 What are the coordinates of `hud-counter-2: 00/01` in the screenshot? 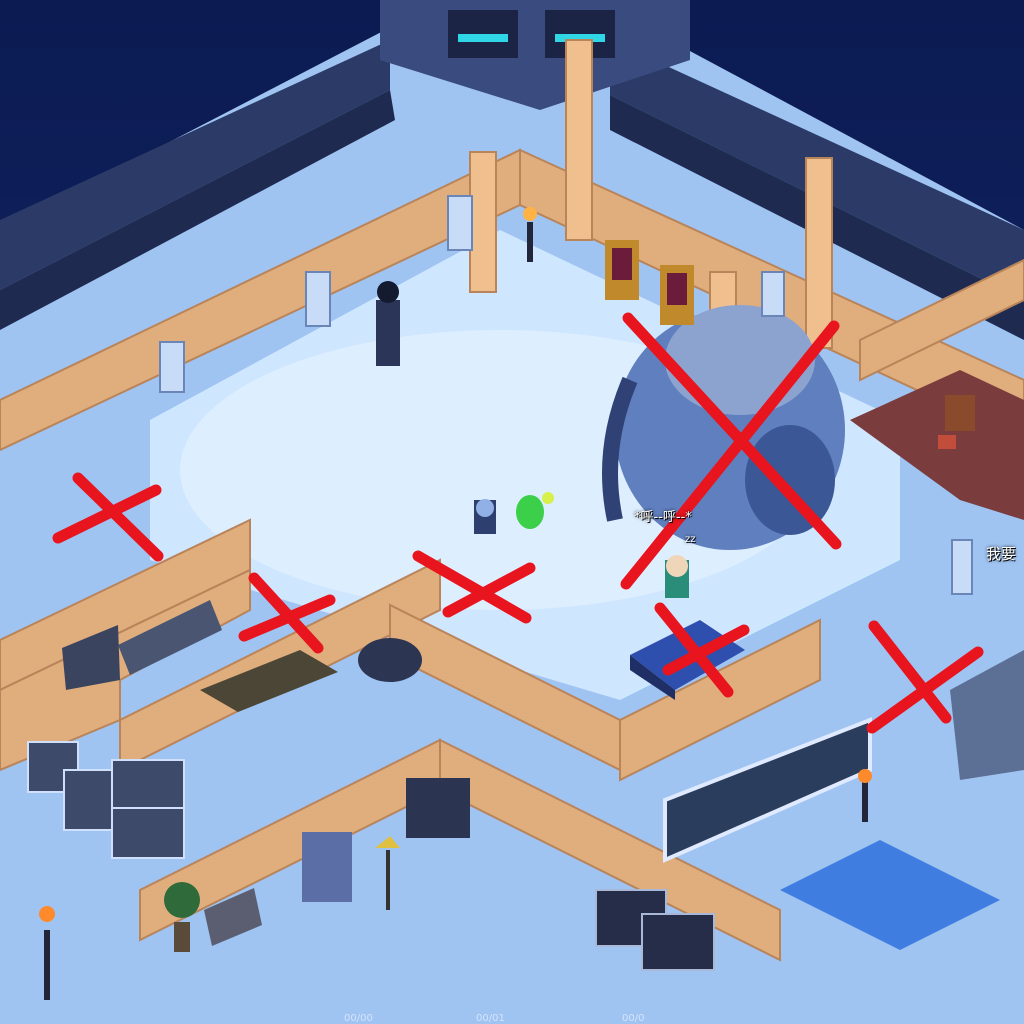 It's located at (490, 1018).